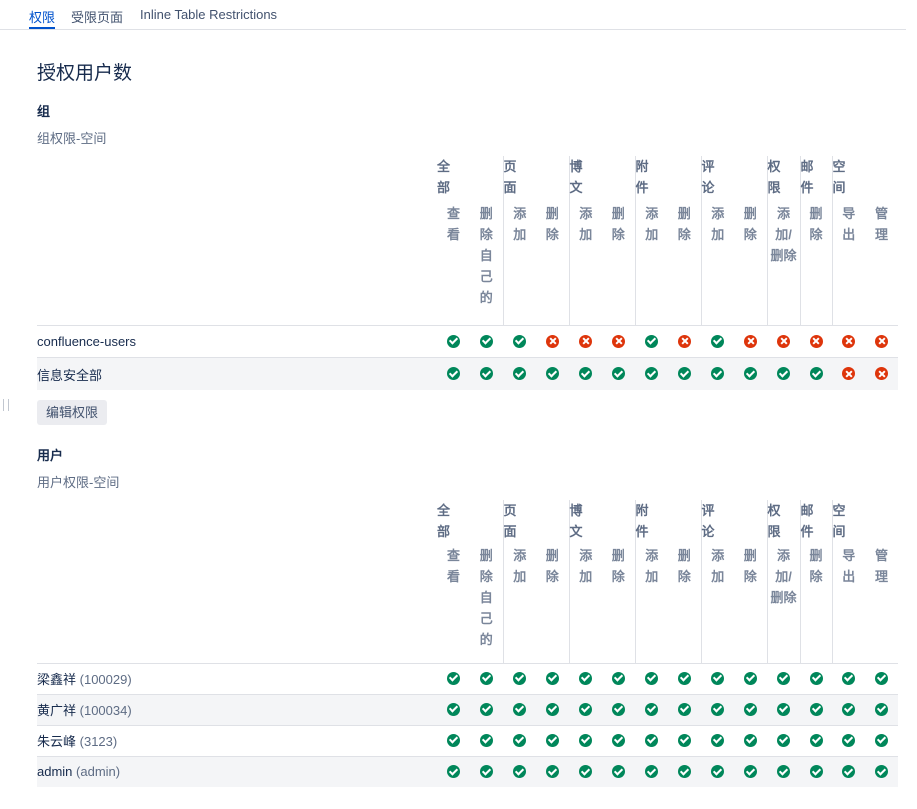 This screenshot has width=917, height=809. What do you see at coordinates (601, 179) in the screenshot?
I see `header-group-label: 博文` at bounding box center [601, 179].